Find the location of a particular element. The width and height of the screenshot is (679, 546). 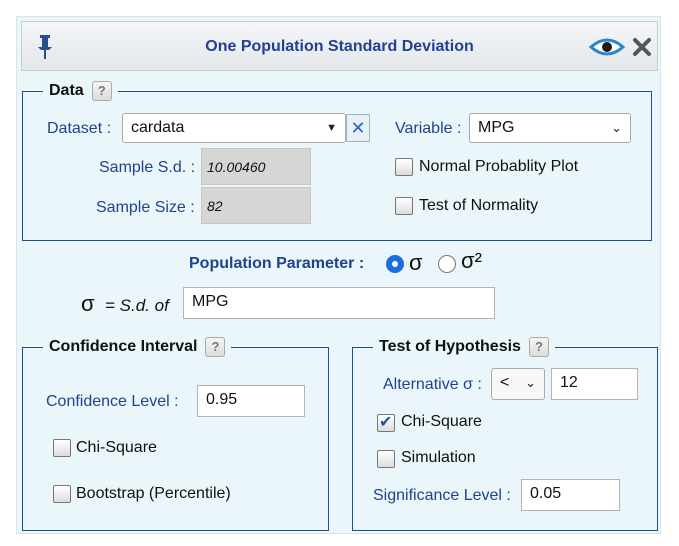

data-legend-text: Data is located at coordinates (66, 91).